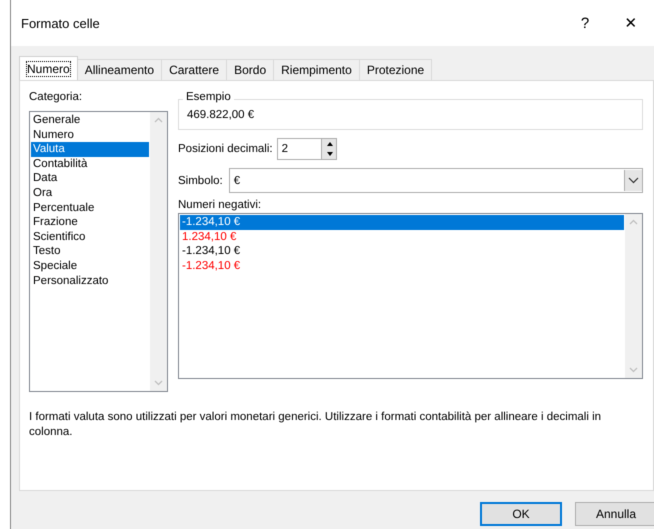 This screenshot has height=529, width=654. I want to click on list-item: Numero, so click(90, 135).